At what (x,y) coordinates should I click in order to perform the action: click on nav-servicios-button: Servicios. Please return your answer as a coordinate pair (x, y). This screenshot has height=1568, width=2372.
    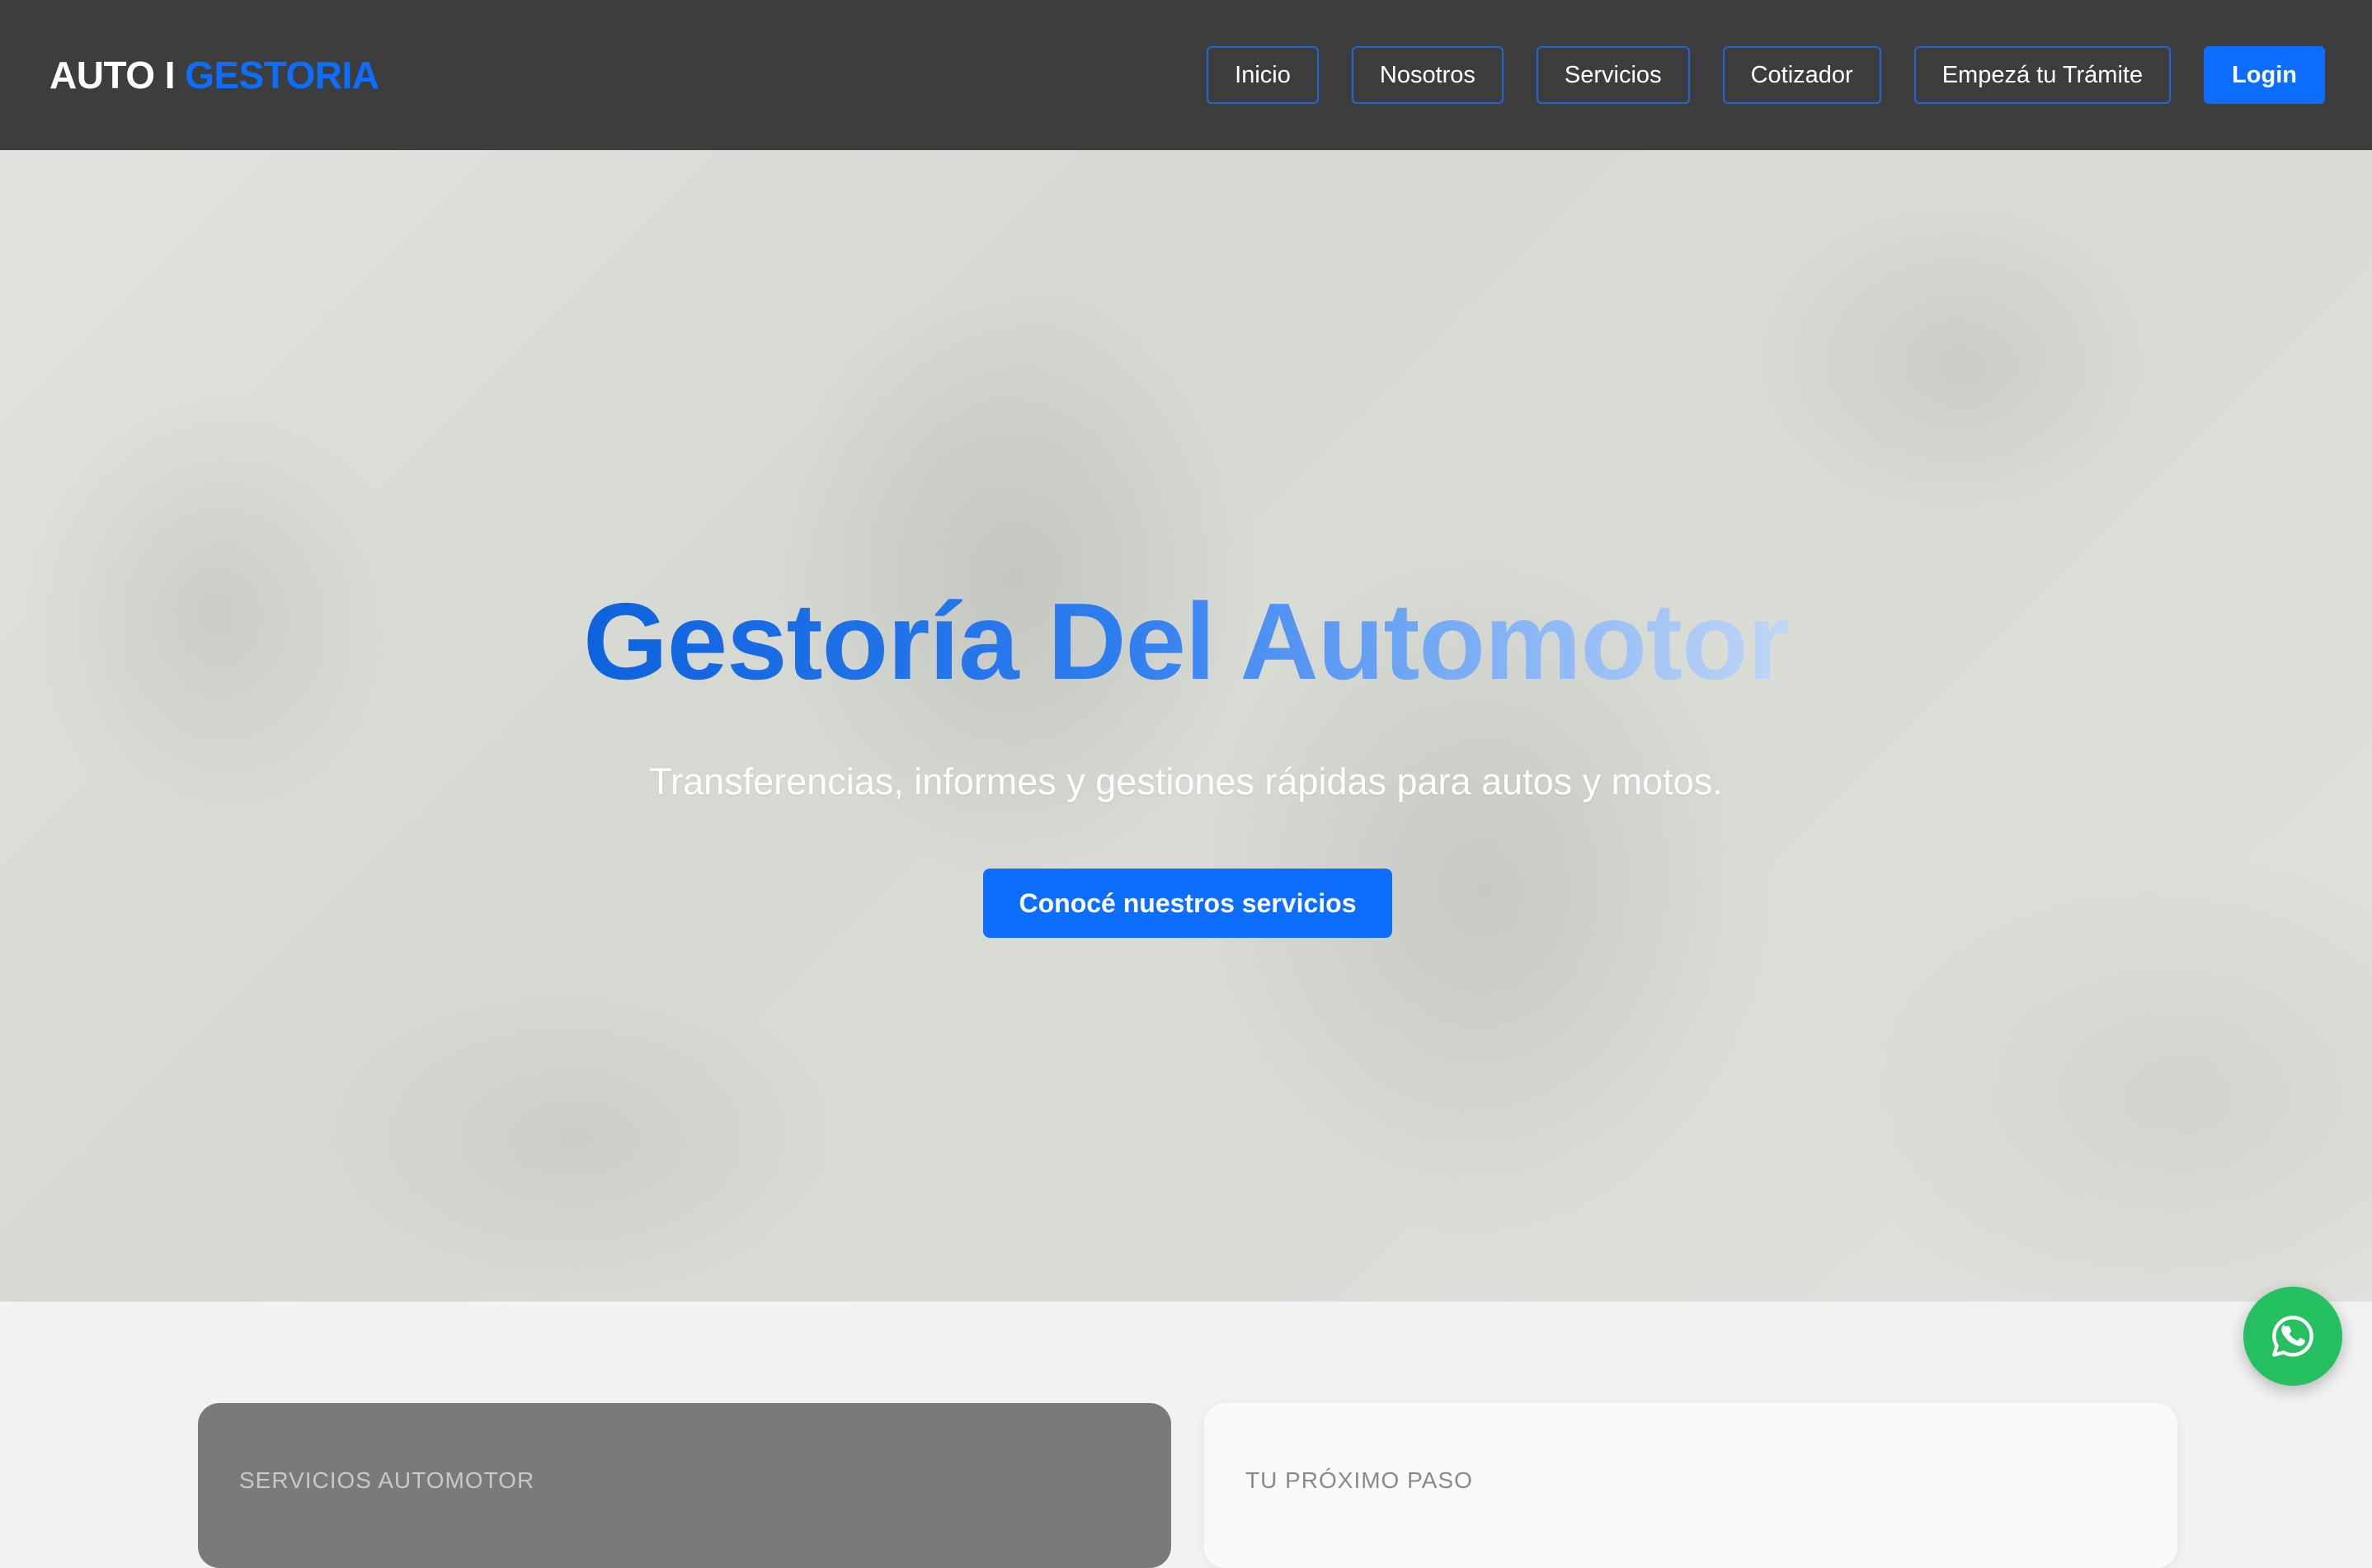
    Looking at the image, I should click on (1613, 75).